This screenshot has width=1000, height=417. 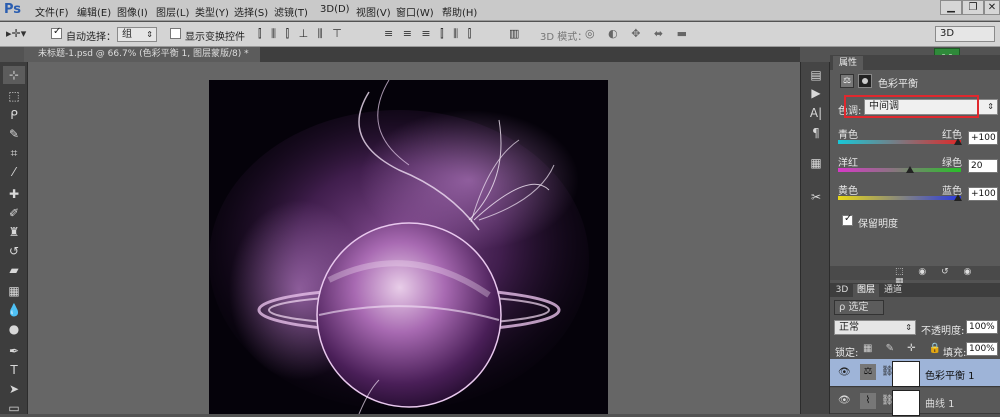 I want to click on check-icon: ✓, so click(x=848, y=218).